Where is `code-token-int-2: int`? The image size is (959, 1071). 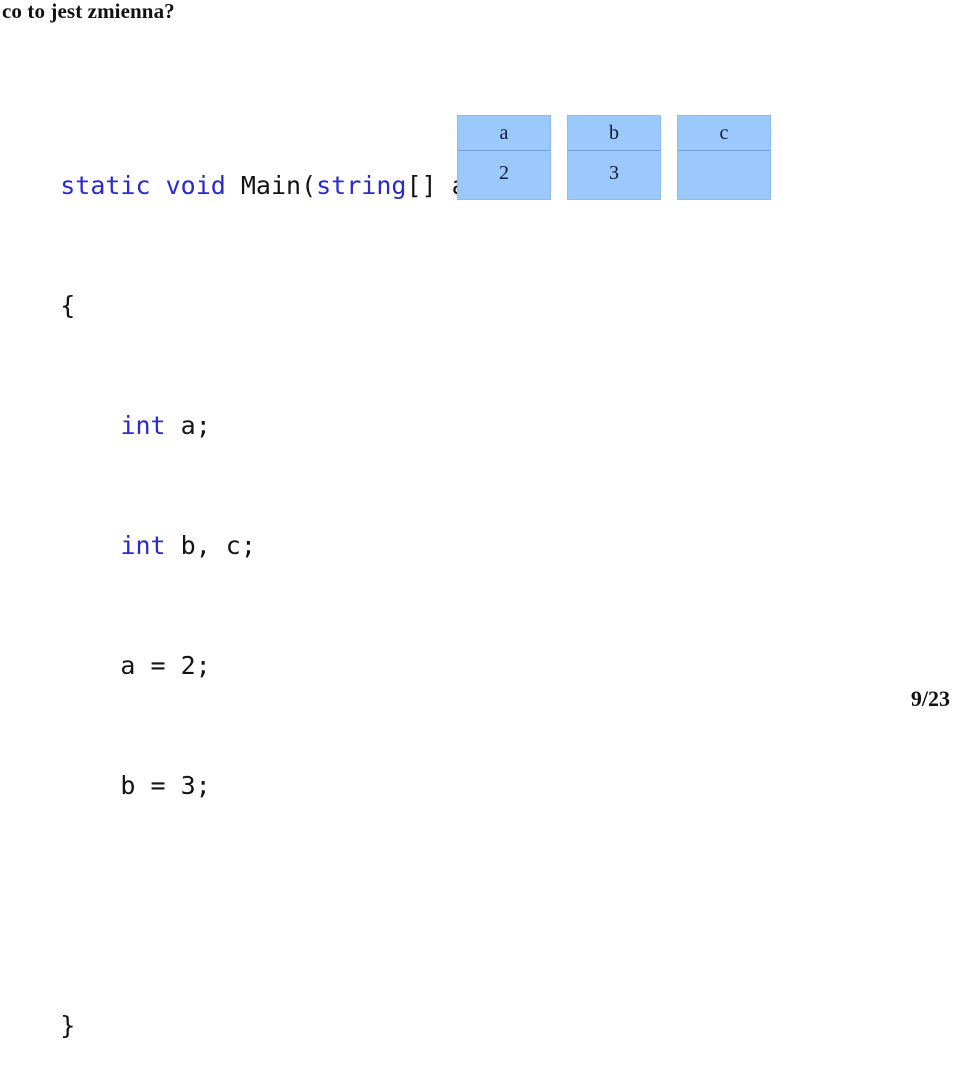
code-token-int-2: int is located at coordinates (143, 545).